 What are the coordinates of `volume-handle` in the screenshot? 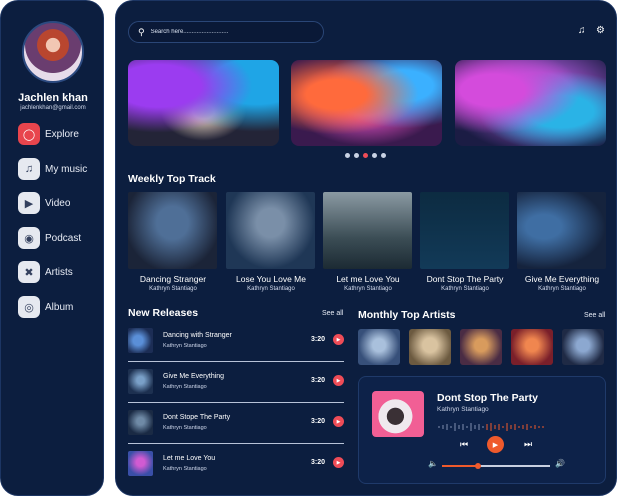 It's located at (477, 466).